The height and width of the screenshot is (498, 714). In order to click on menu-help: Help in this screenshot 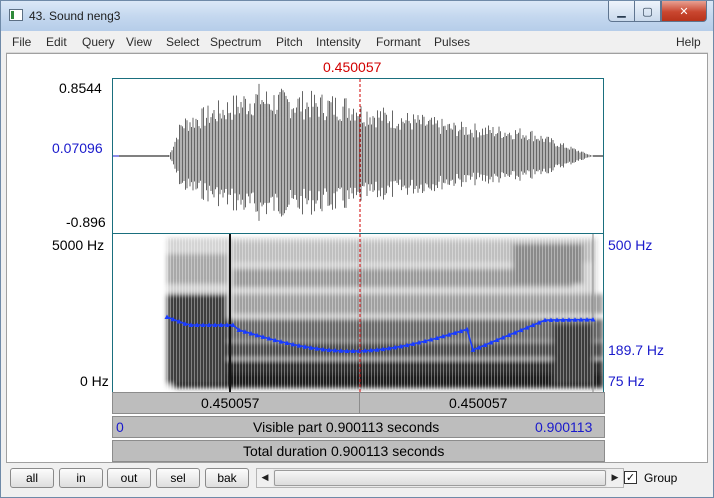, I will do `click(688, 42)`.